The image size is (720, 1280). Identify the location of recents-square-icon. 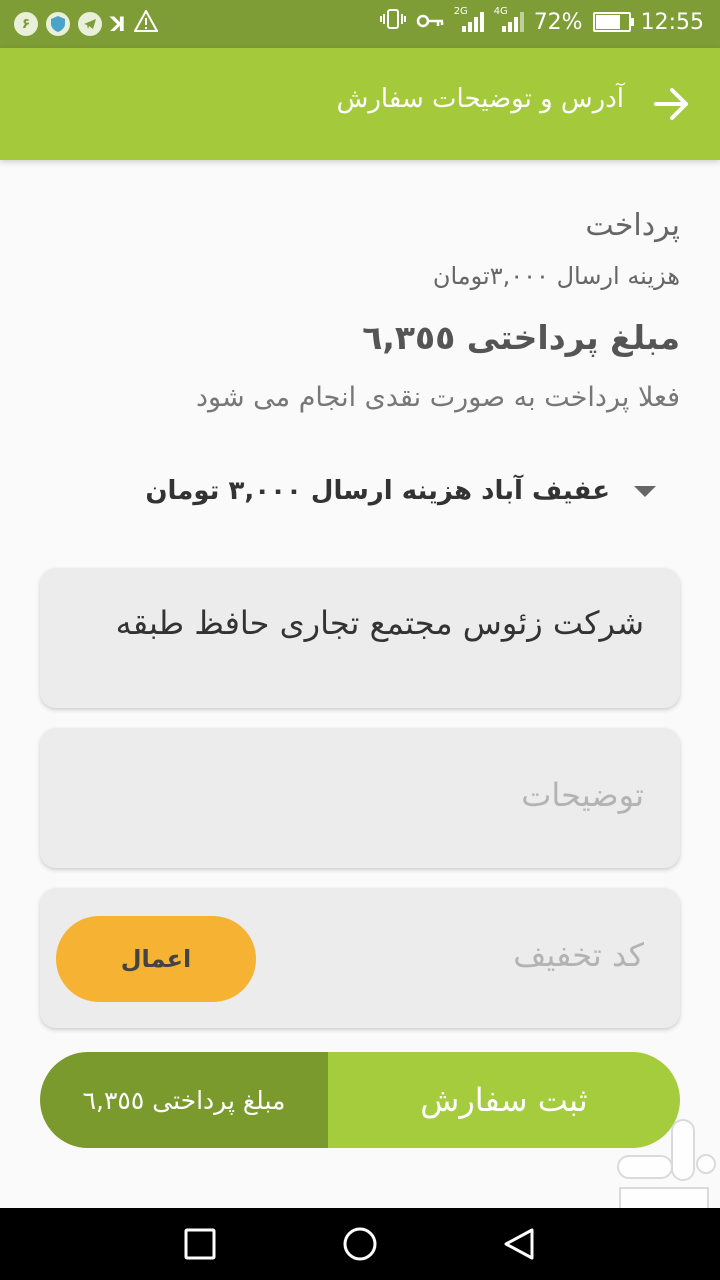
(200, 1244).